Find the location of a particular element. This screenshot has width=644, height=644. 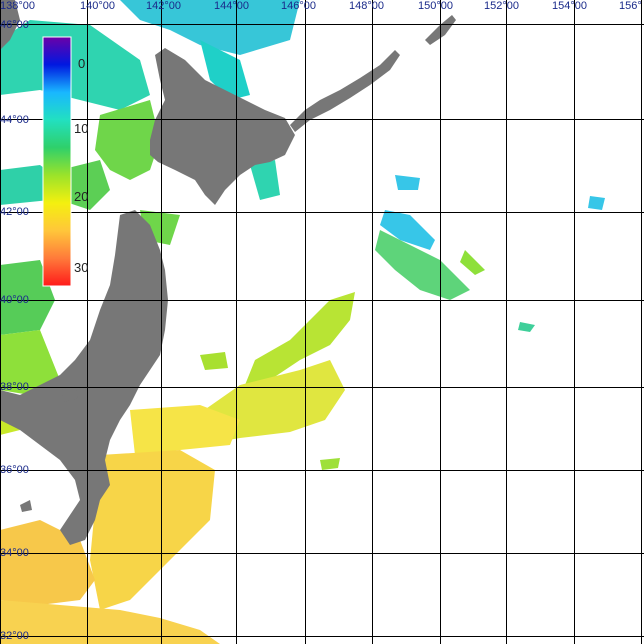

longitude-label: 138°00 is located at coordinates (17, 6).